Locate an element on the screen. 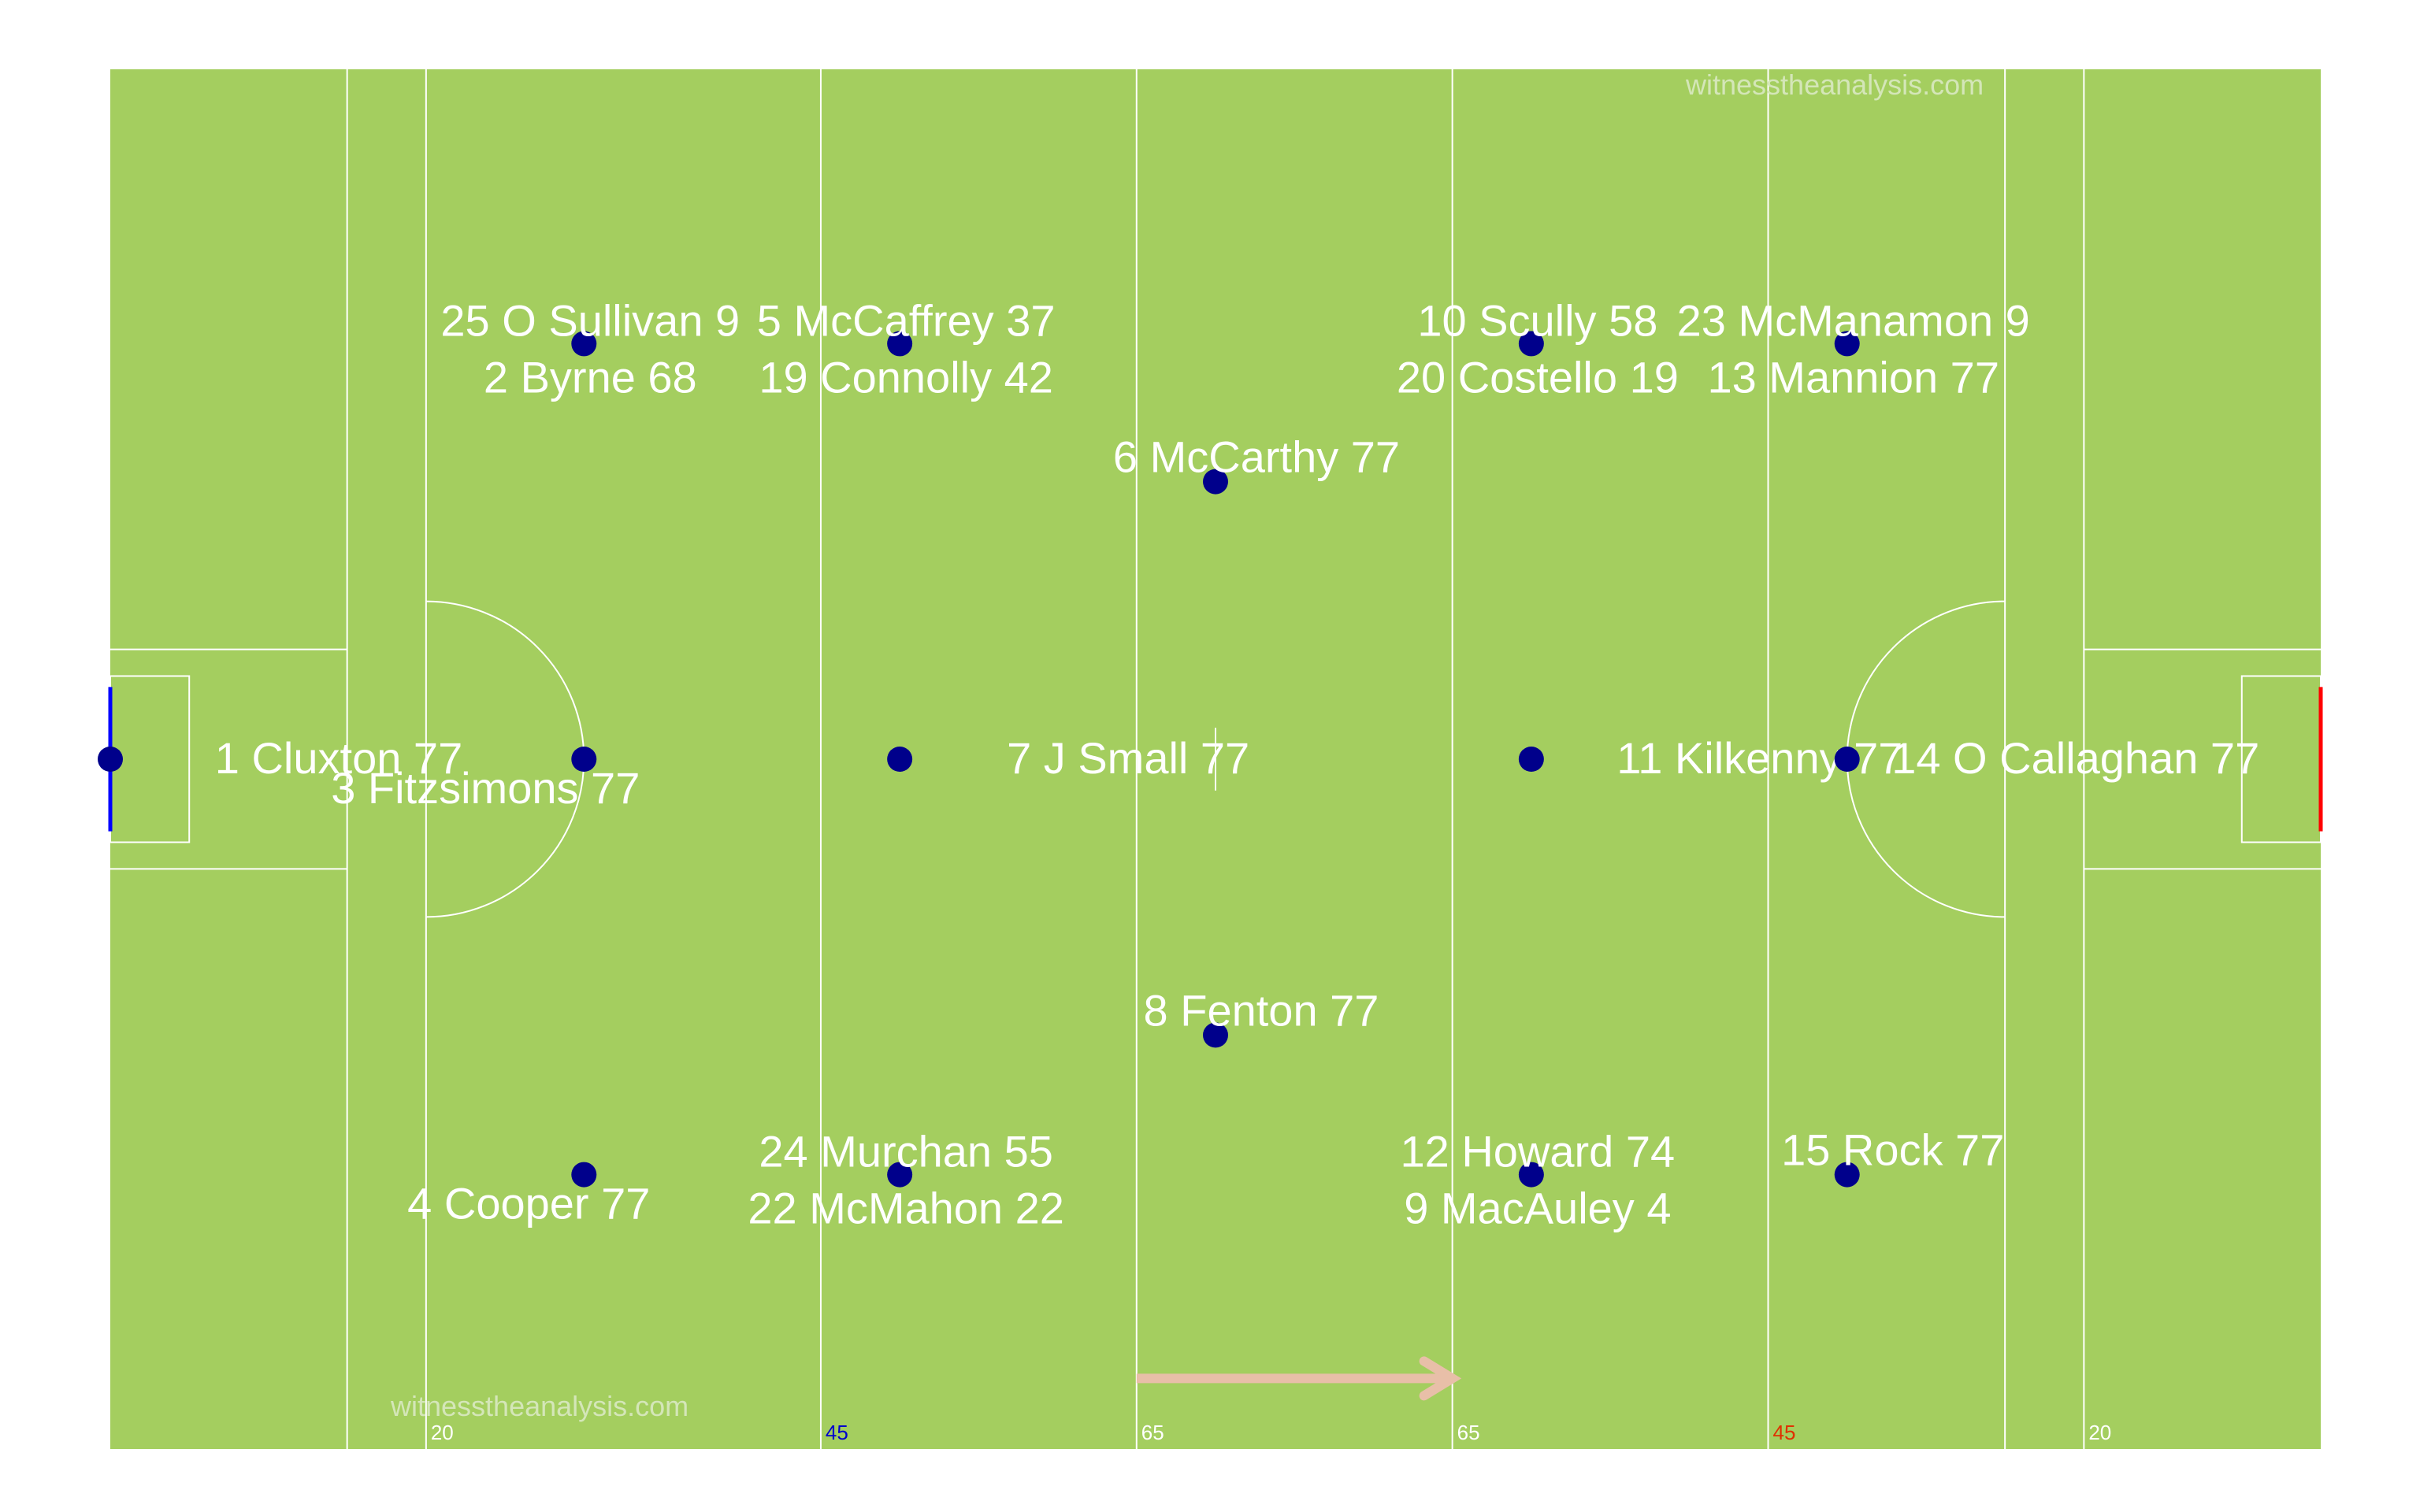 The height and width of the screenshot is (1512, 2420). pitch-line-label-65: 65 is located at coordinates (1152, 1432).